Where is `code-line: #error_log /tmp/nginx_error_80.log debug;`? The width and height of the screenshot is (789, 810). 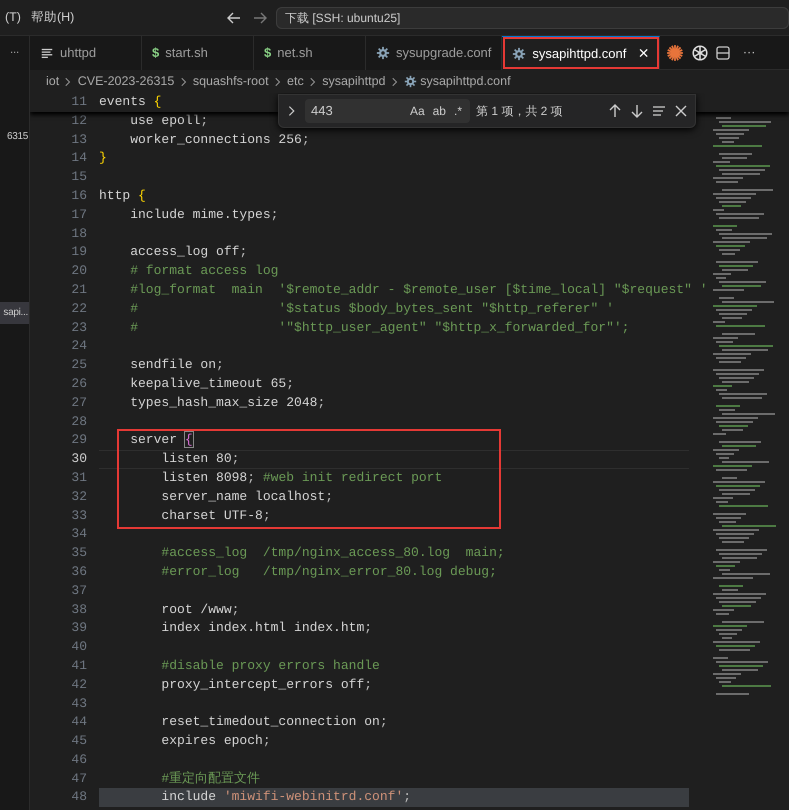 code-line: #error_log /tmp/nginx_error_80.log debug; is located at coordinates (328, 571).